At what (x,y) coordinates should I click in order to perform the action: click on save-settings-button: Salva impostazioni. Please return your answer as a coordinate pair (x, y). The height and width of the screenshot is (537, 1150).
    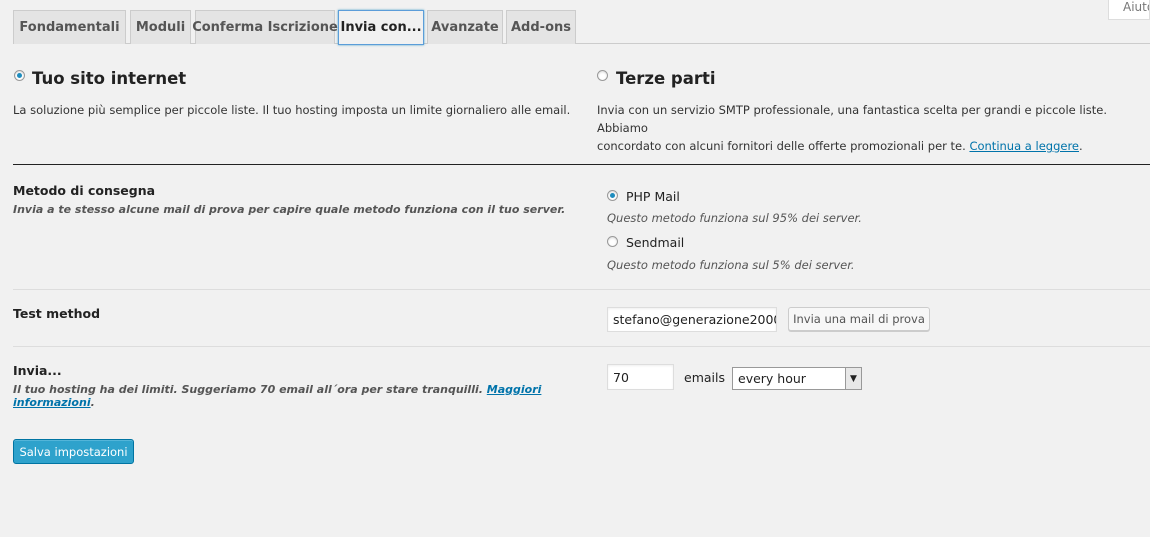
    Looking at the image, I should click on (73, 451).